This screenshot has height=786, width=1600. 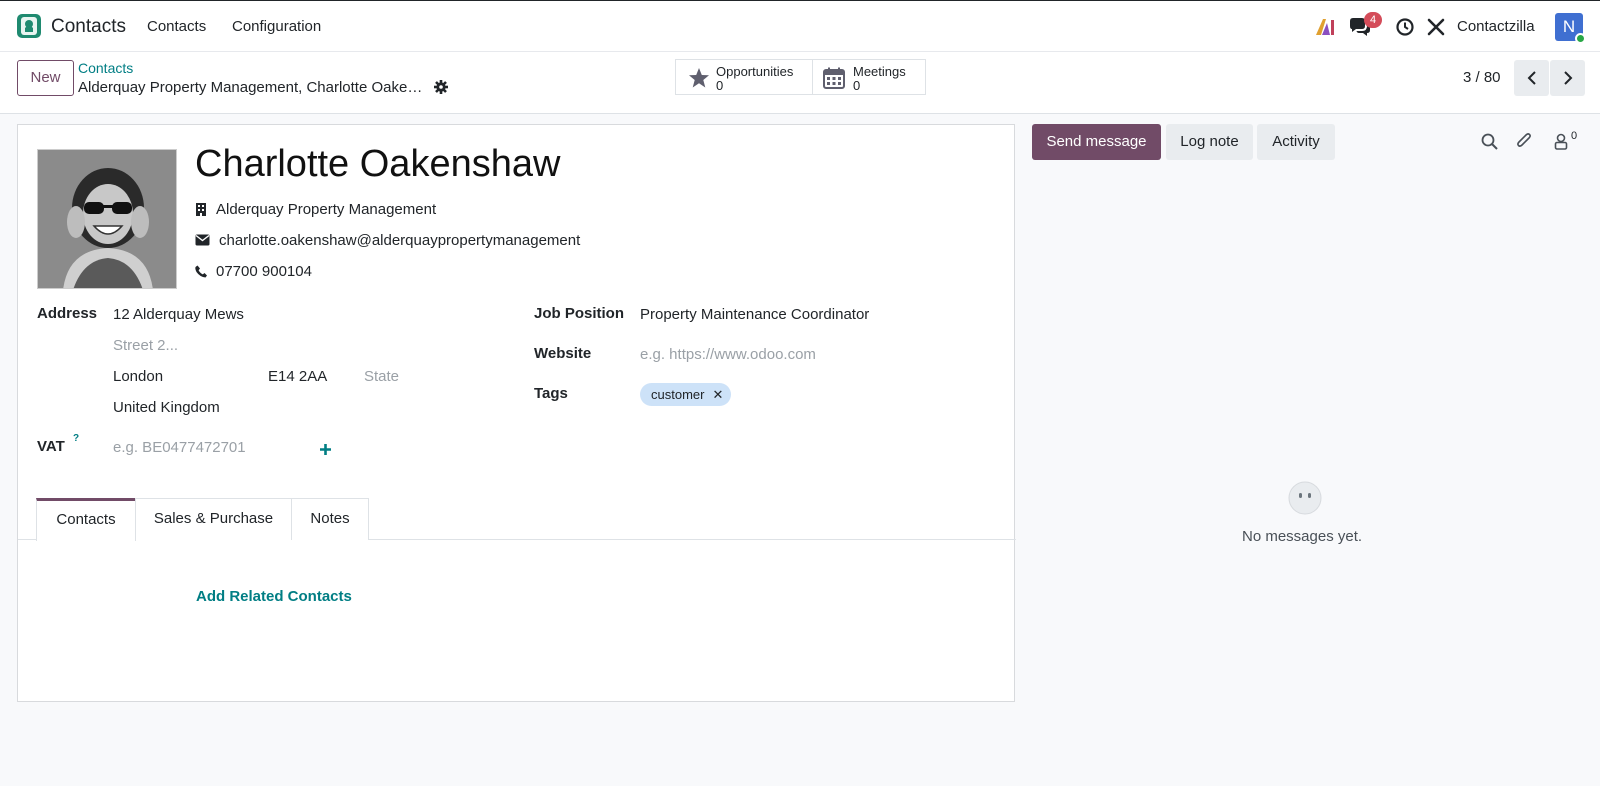 I want to click on pager-previous-button, so click(x=1531, y=78).